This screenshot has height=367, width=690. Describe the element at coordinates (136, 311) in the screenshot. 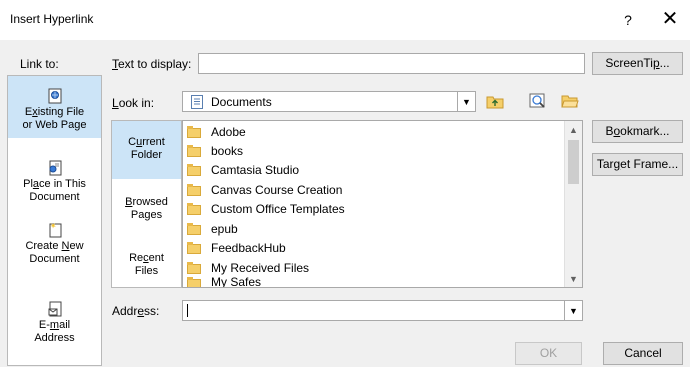

I see `address-label: Address:` at that location.